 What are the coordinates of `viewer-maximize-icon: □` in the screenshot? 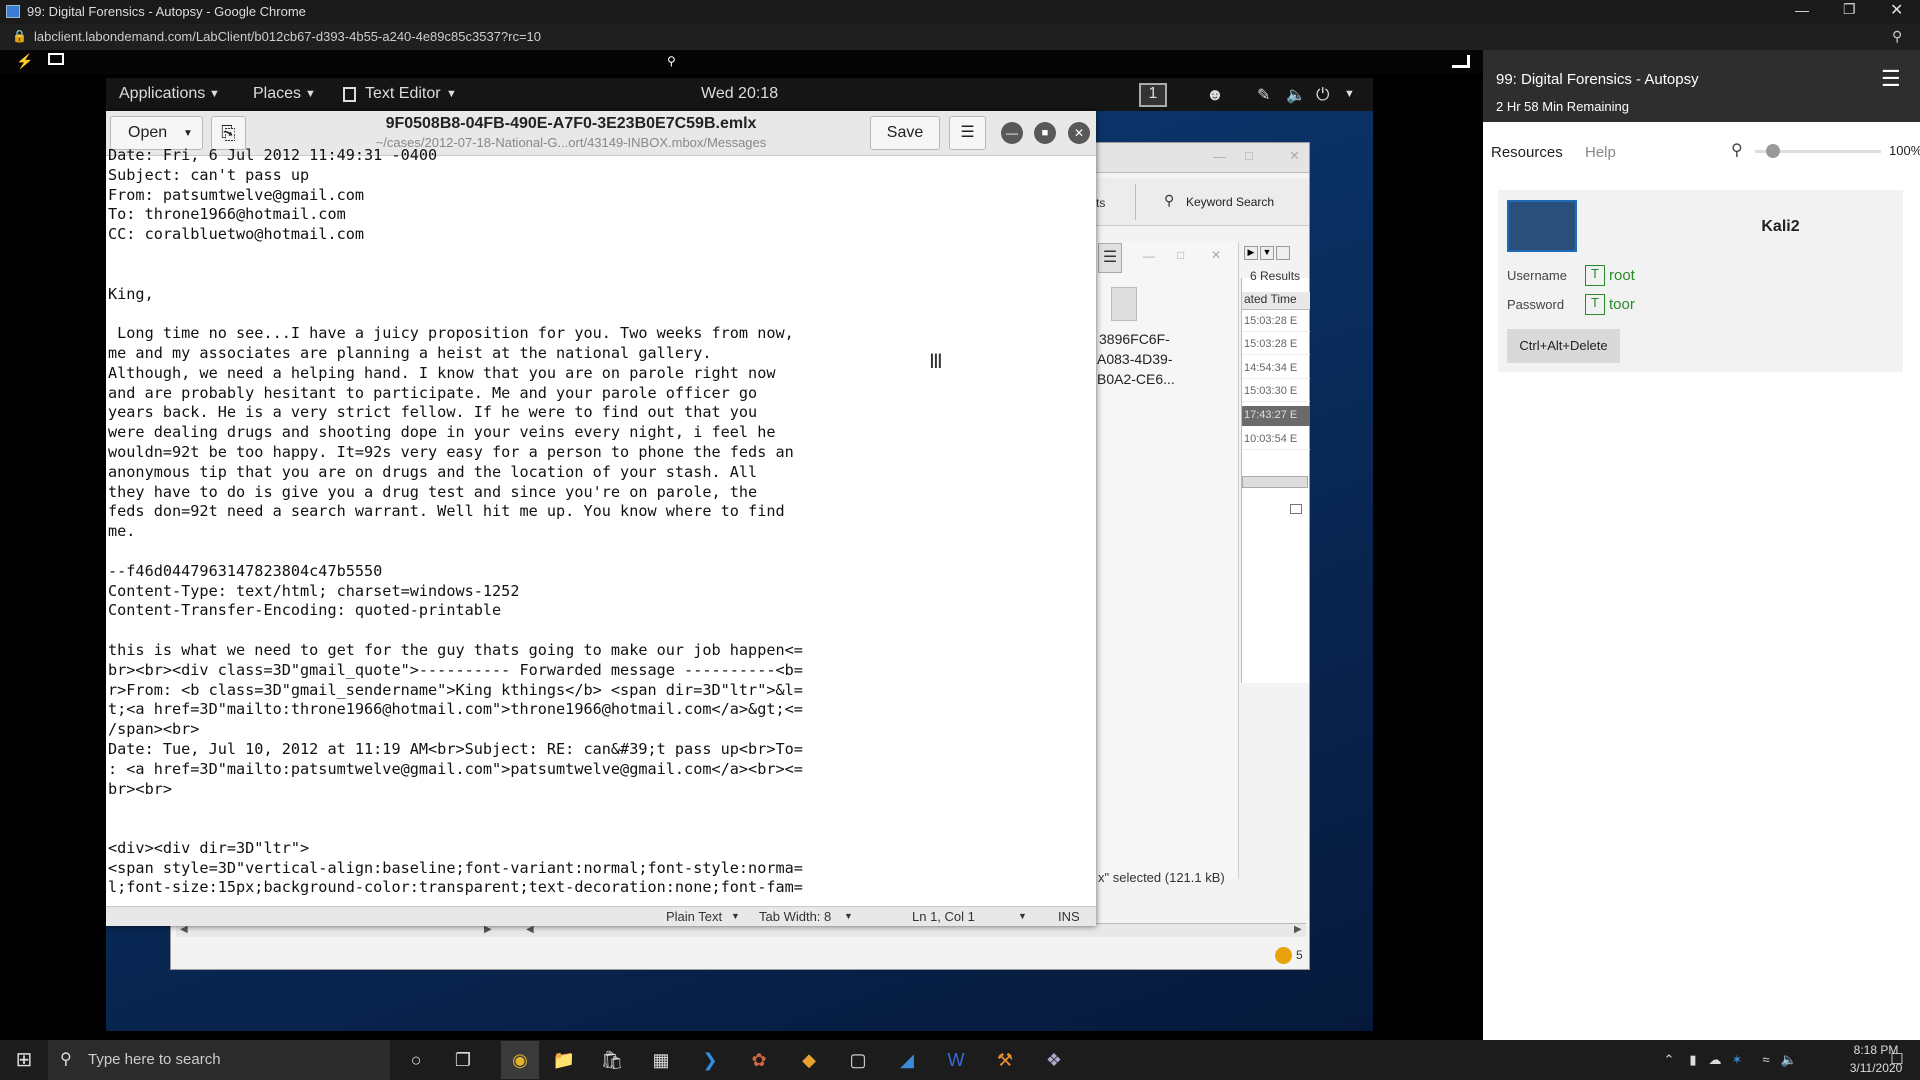 It's located at (1180, 255).